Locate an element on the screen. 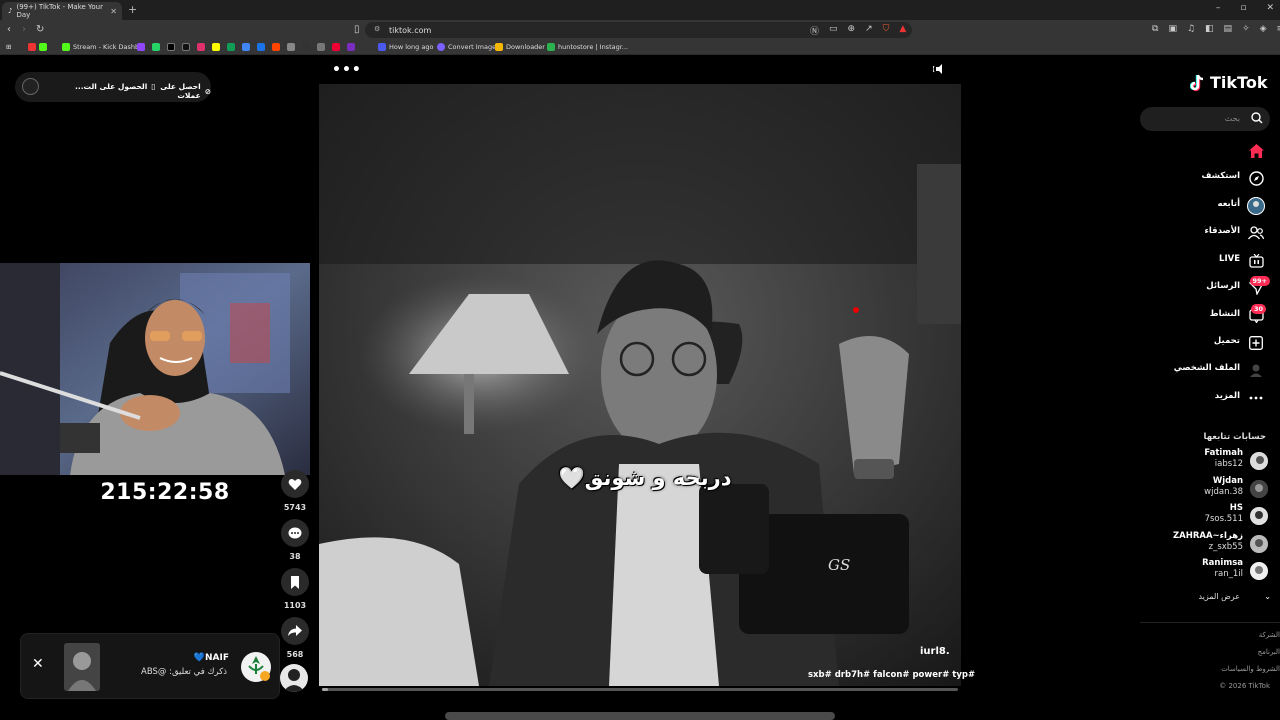 The height and width of the screenshot is (720, 1280). music-icon: ♫ is located at coordinates (1191, 29).